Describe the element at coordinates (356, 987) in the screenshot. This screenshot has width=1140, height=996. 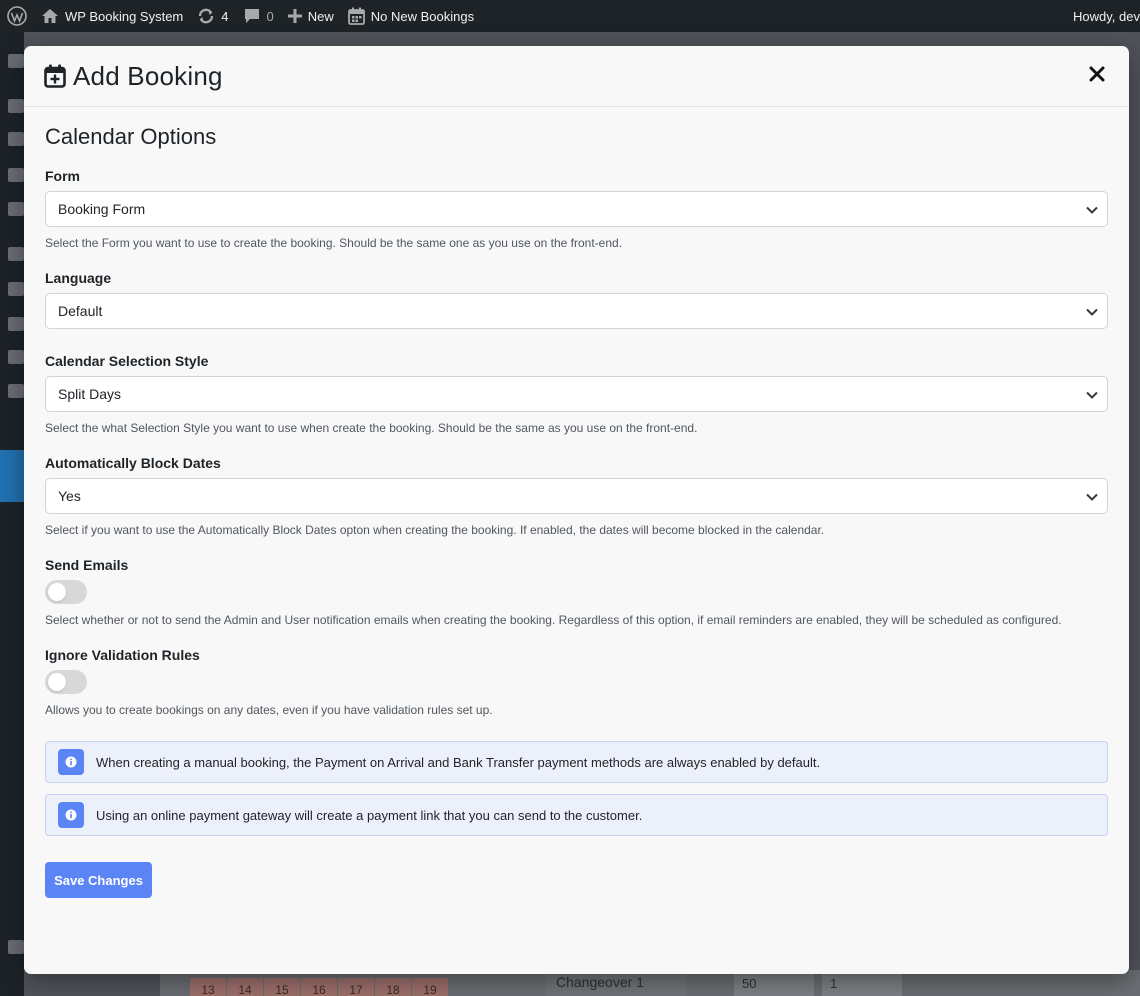
I see `calendar-day: 17` at that location.